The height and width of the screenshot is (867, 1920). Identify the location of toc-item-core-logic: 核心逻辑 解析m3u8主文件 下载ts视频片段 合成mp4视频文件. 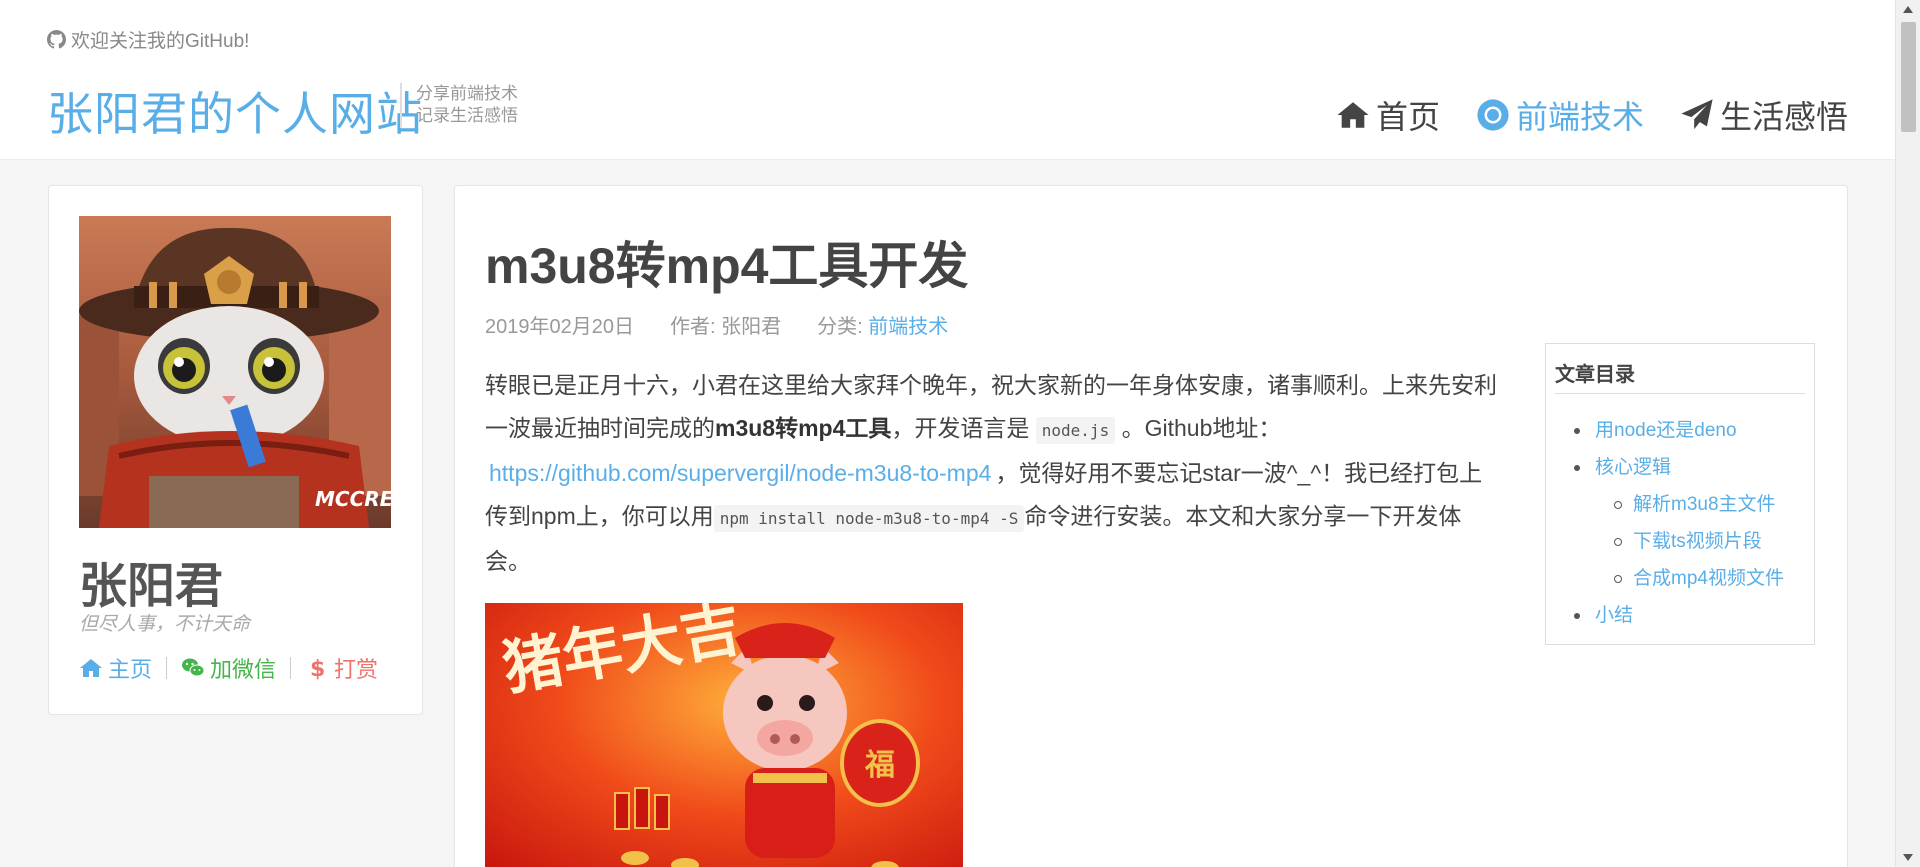
(1680, 523).